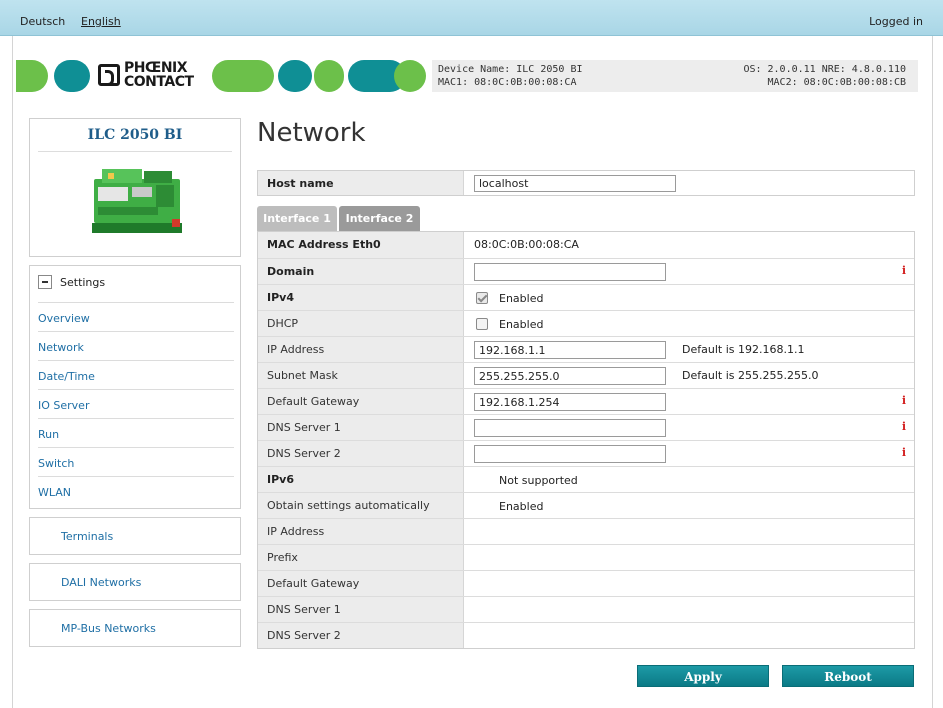  What do you see at coordinates (521, 298) in the screenshot?
I see `ipv4-enabled-label: Enabled` at bounding box center [521, 298].